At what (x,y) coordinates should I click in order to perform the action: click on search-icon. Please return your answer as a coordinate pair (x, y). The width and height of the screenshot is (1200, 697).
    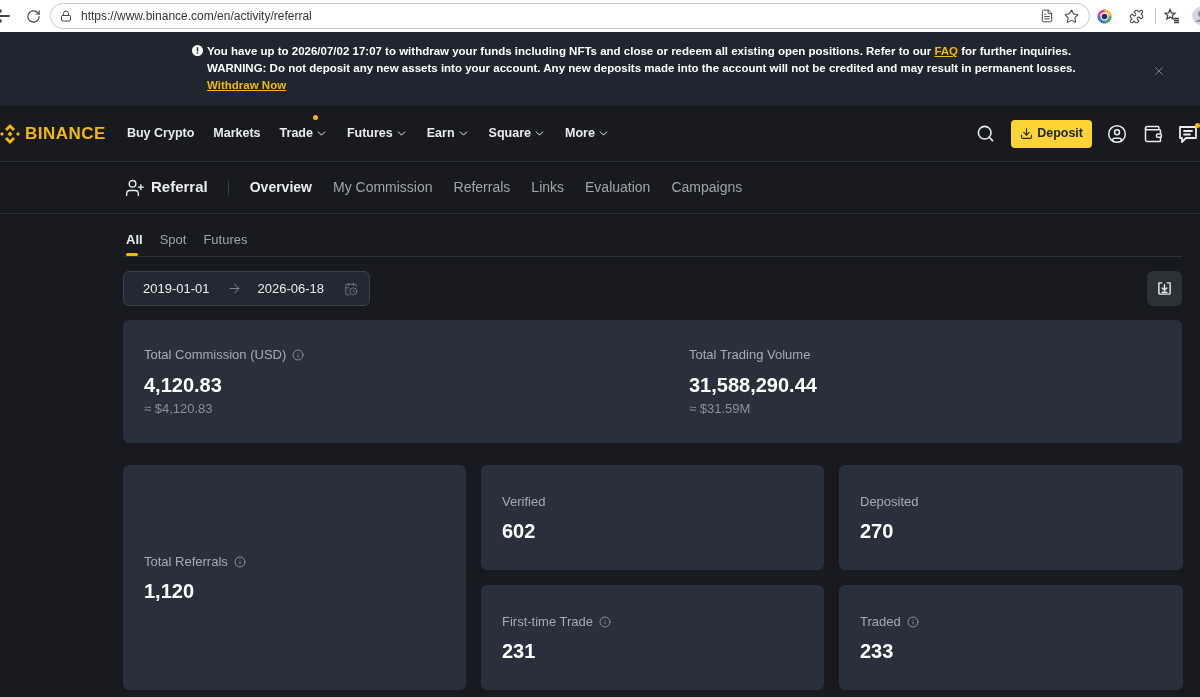
    Looking at the image, I should click on (986, 133).